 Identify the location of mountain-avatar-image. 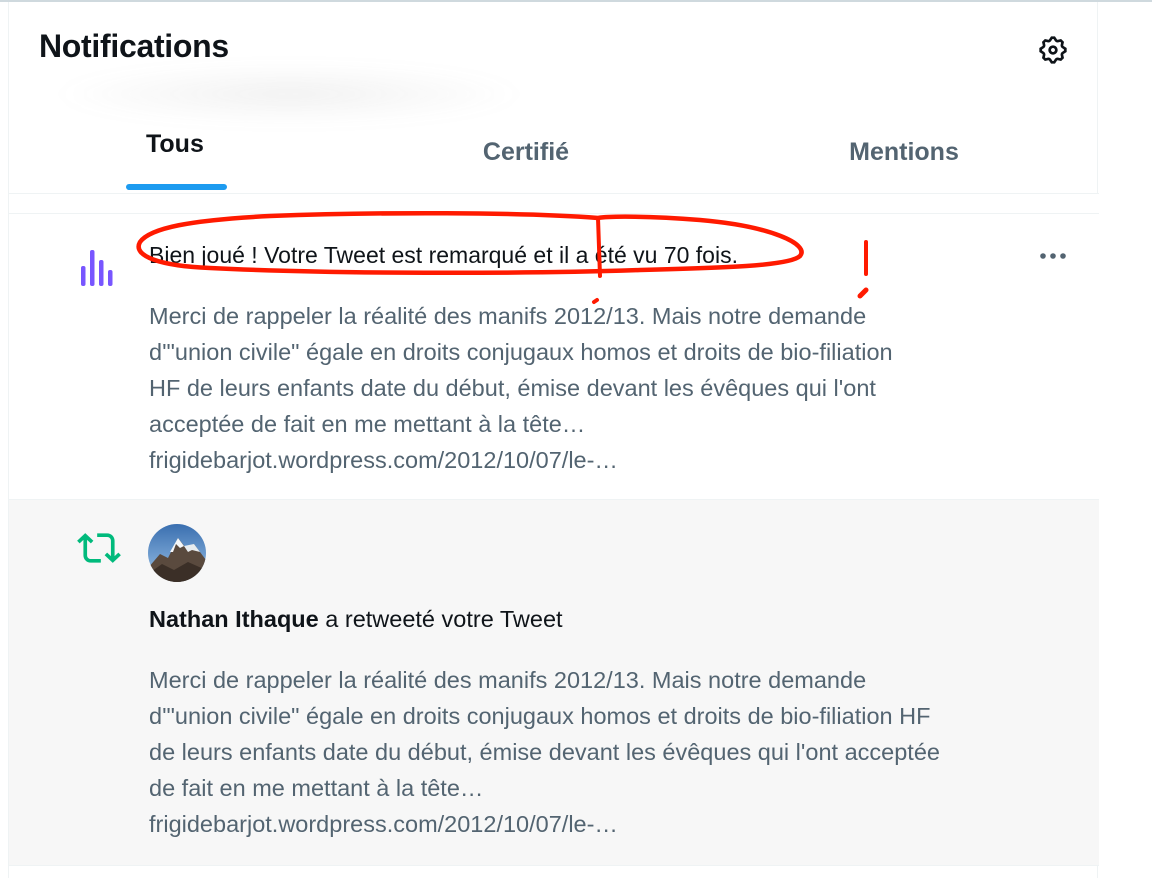
(177, 553).